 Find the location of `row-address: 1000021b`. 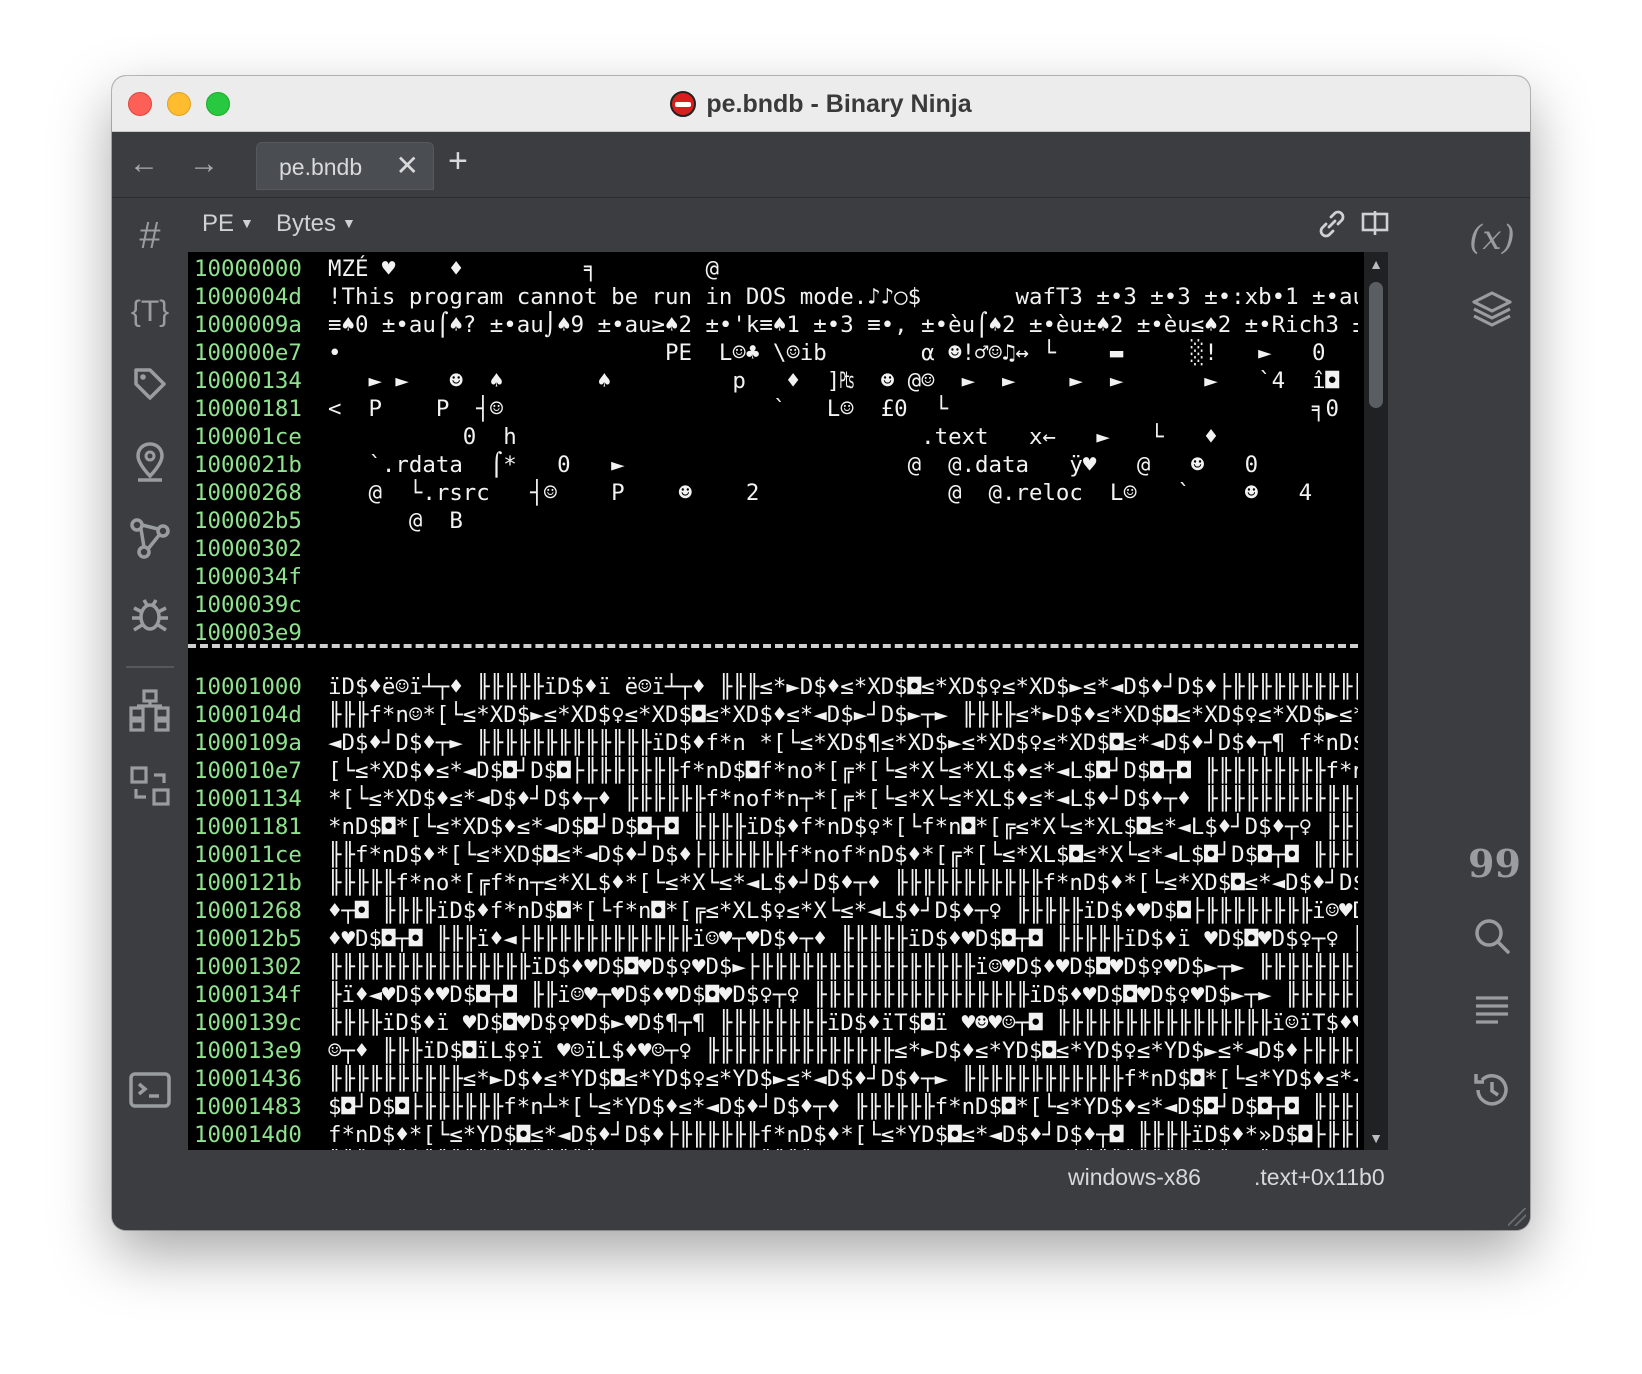

row-address: 1000021b is located at coordinates (248, 465).